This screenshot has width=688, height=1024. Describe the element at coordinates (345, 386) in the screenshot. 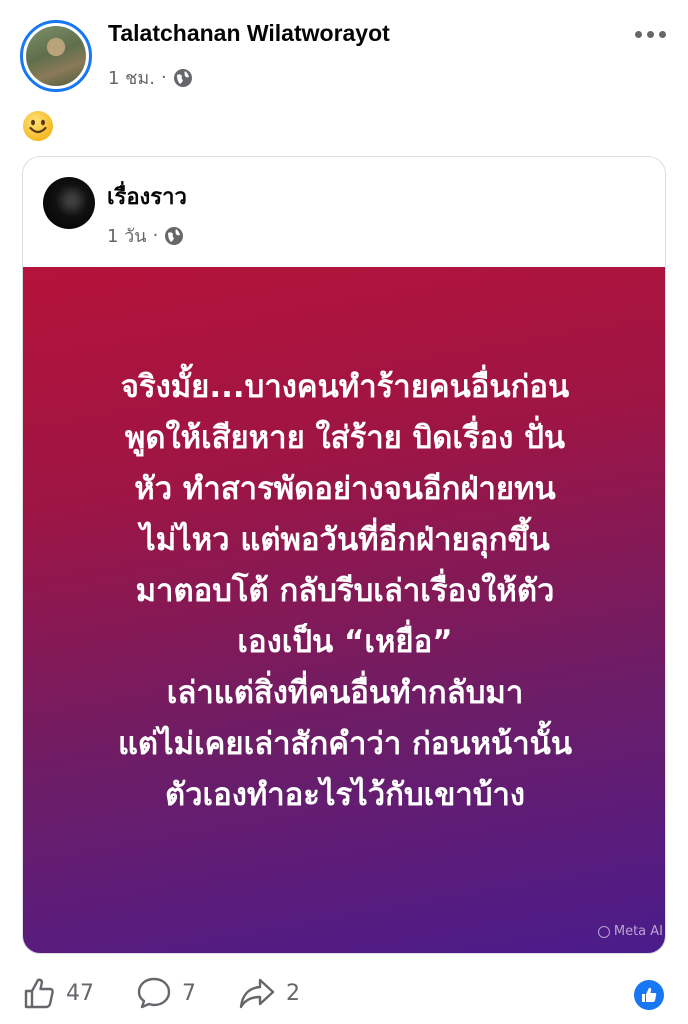

I see `quote-line: จริงมั้ย...บางคนทำร้ายคนอื่นก่อน` at that location.